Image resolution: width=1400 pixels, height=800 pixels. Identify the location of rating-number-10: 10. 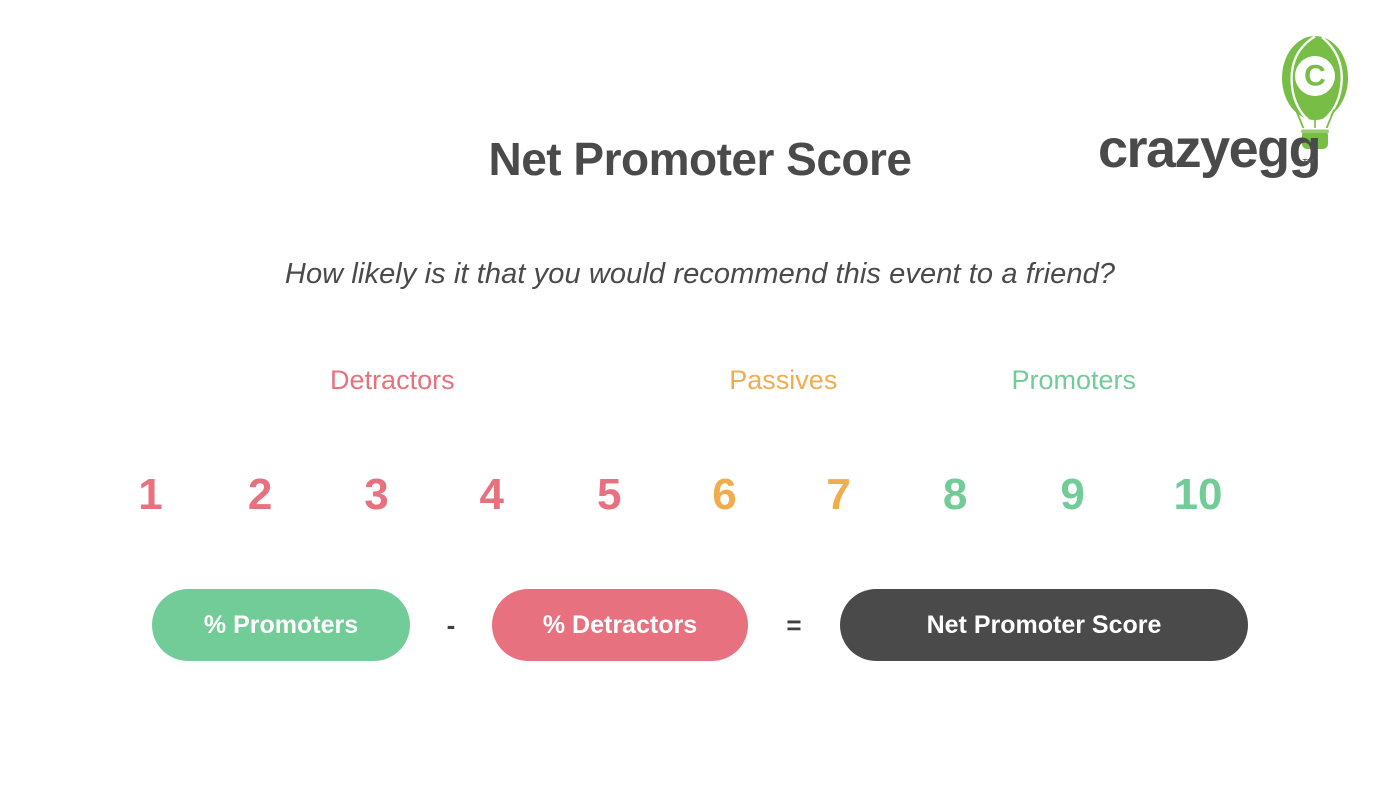
(1198, 495).